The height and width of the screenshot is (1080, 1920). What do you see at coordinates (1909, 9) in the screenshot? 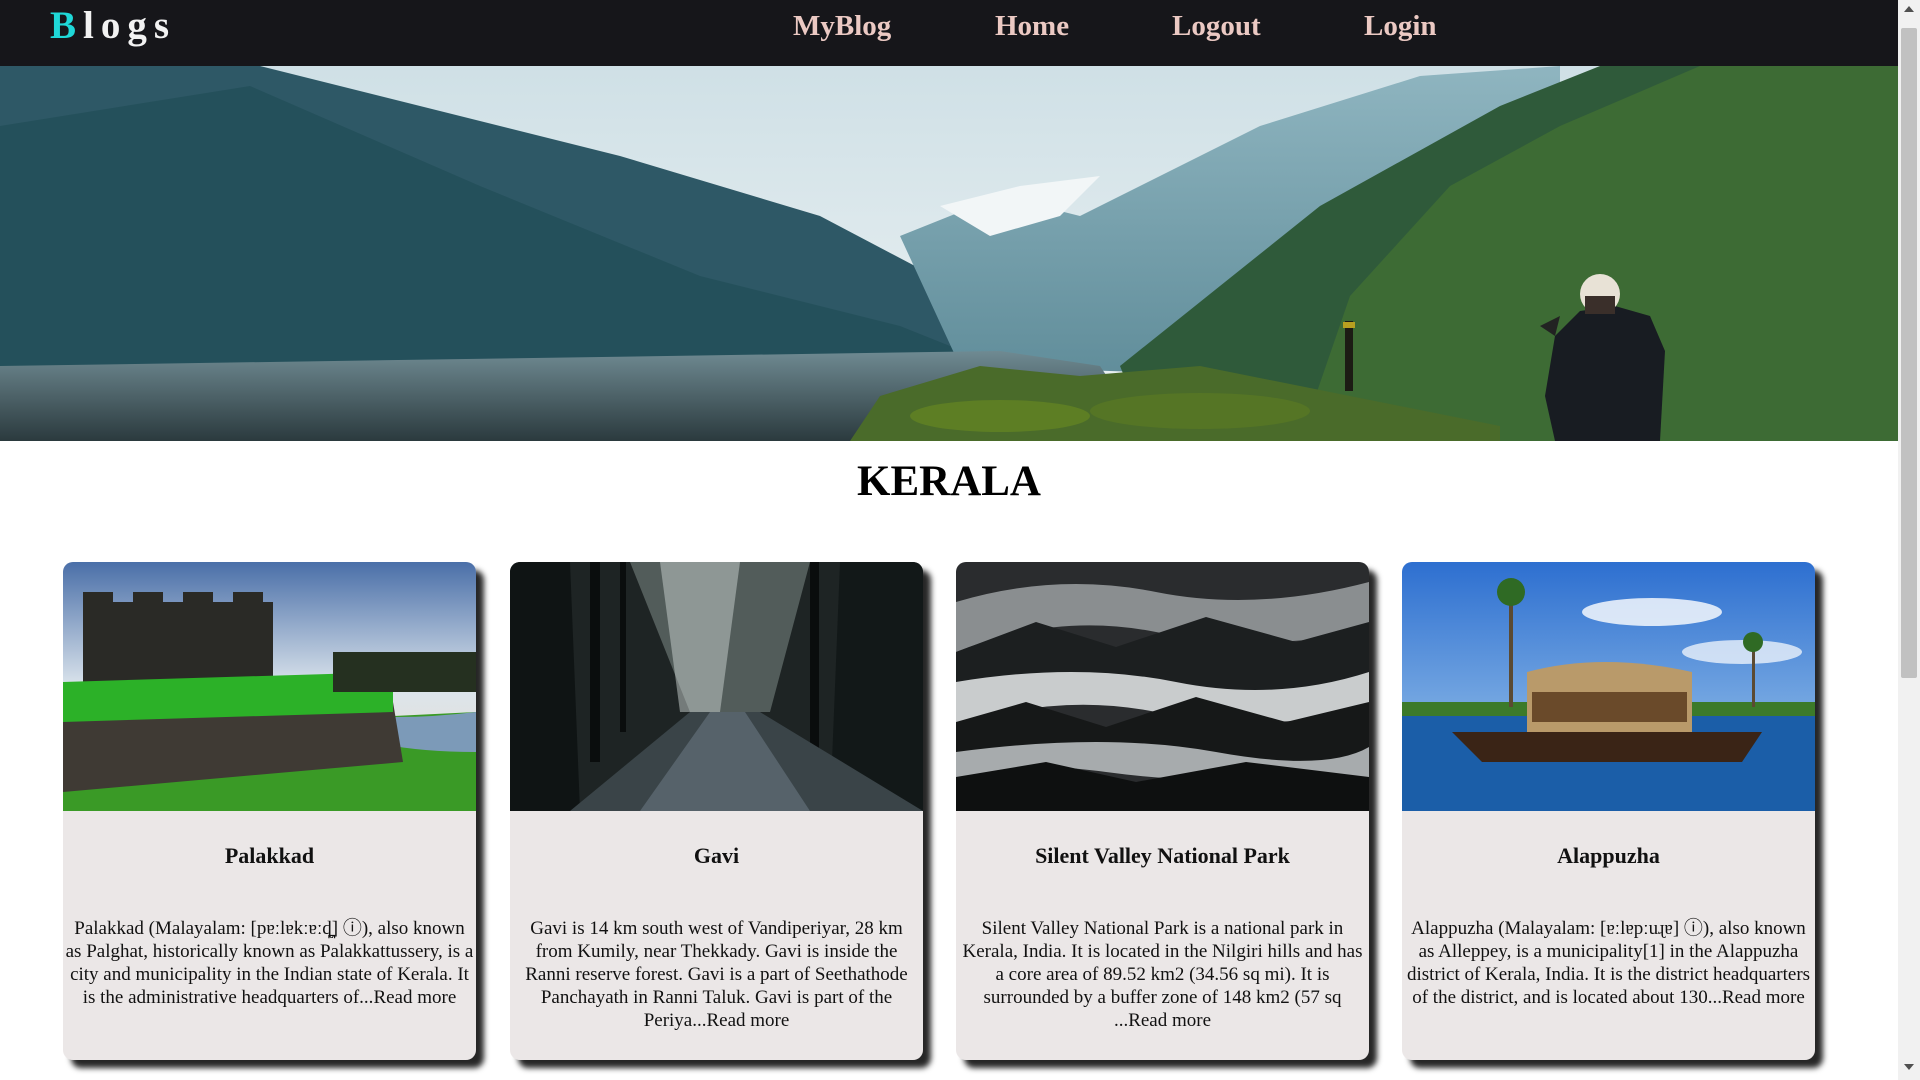
I see `scroll-up-arrow-icon` at bounding box center [1909, 9].